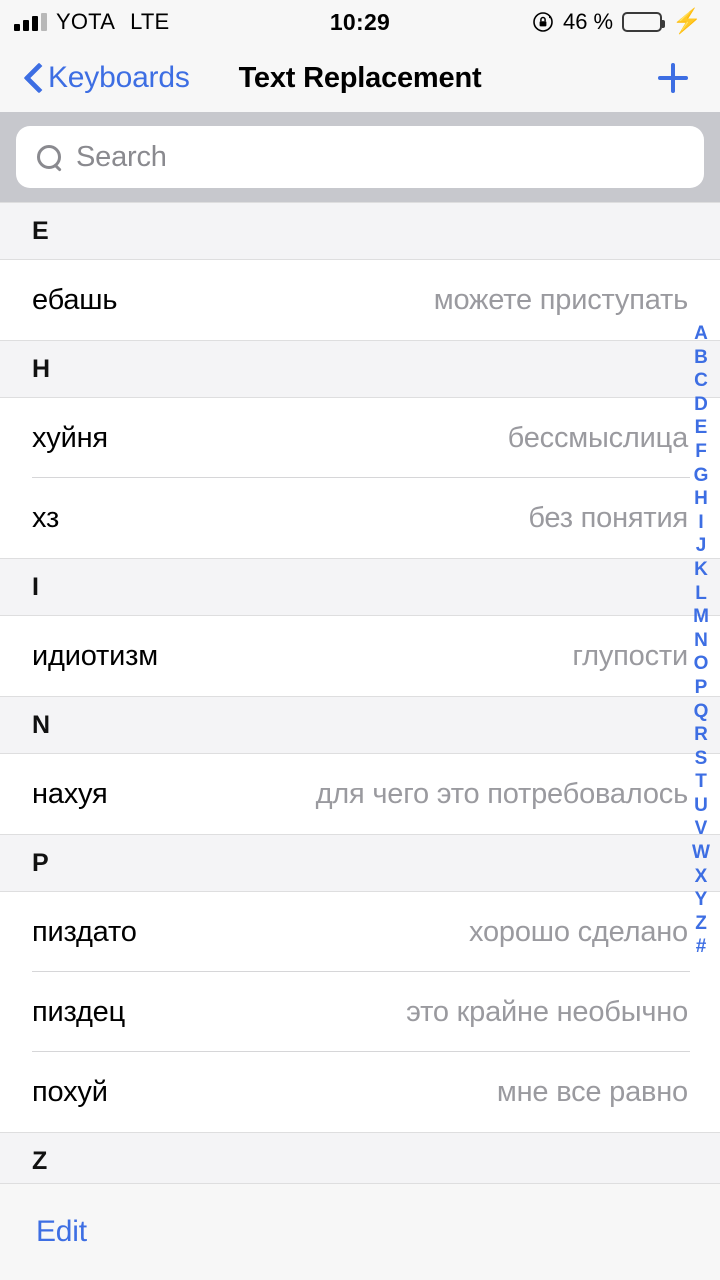 This screenshot has width=720, height=1280. I want to click on shortcut-text: хз, so click(46, 517).